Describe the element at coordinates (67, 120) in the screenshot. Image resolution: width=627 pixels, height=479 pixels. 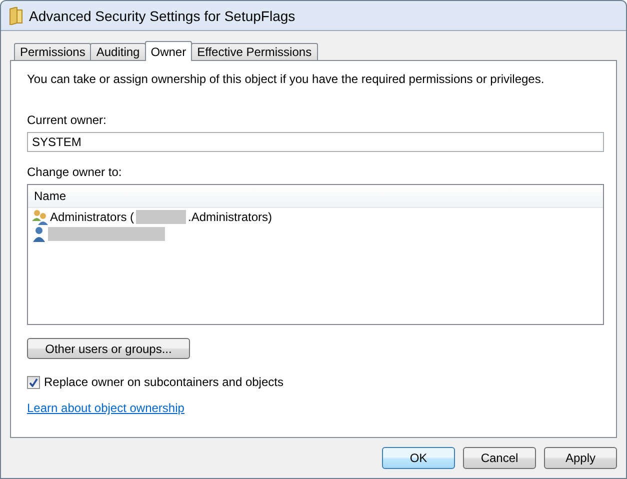
I see `field-label: Current owner:` at that location.